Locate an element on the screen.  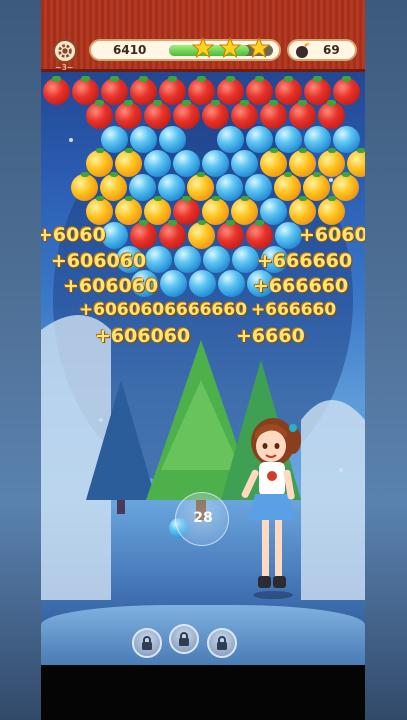
score-value: 6410 is located at coordinates (130, 50).